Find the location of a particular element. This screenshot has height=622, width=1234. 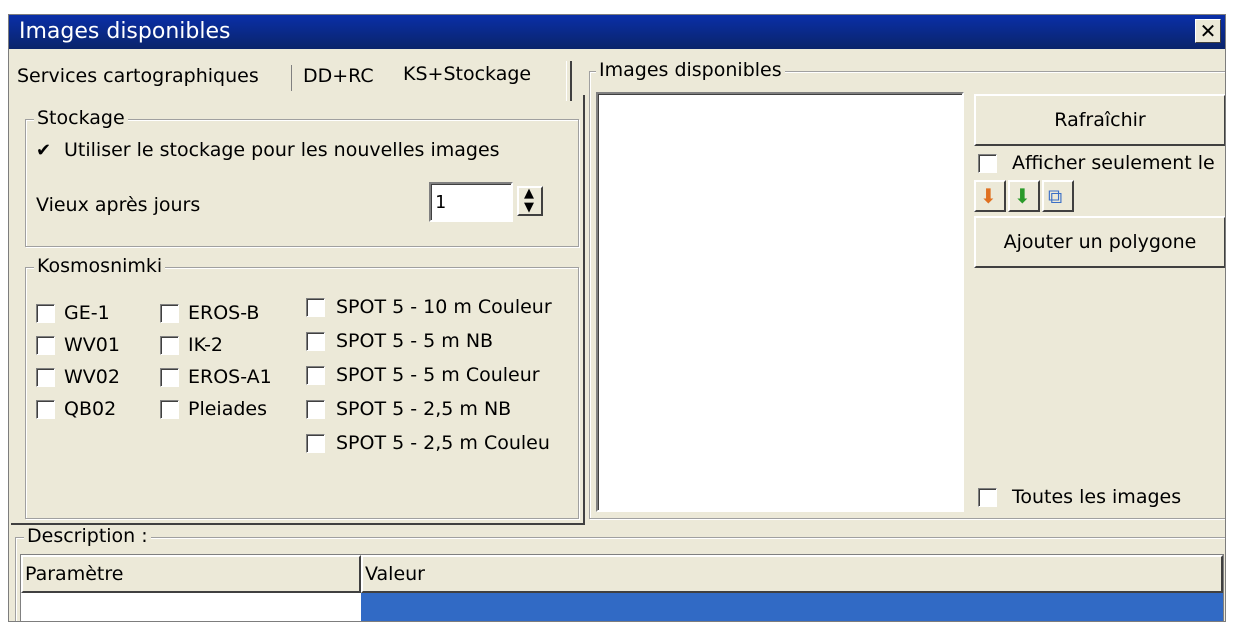

spinner-up-icon: ▲ is located at coordinates (529, 193).